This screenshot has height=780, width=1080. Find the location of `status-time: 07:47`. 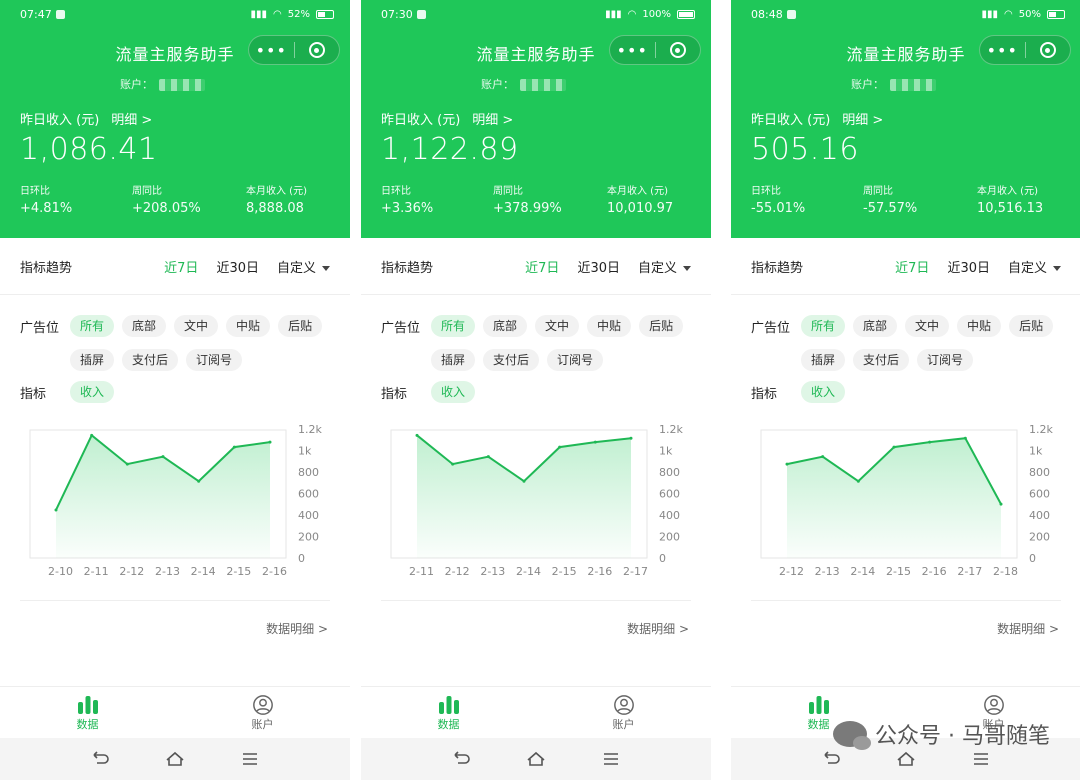

status-time: 07:47 is located at coordinates (36, 14).